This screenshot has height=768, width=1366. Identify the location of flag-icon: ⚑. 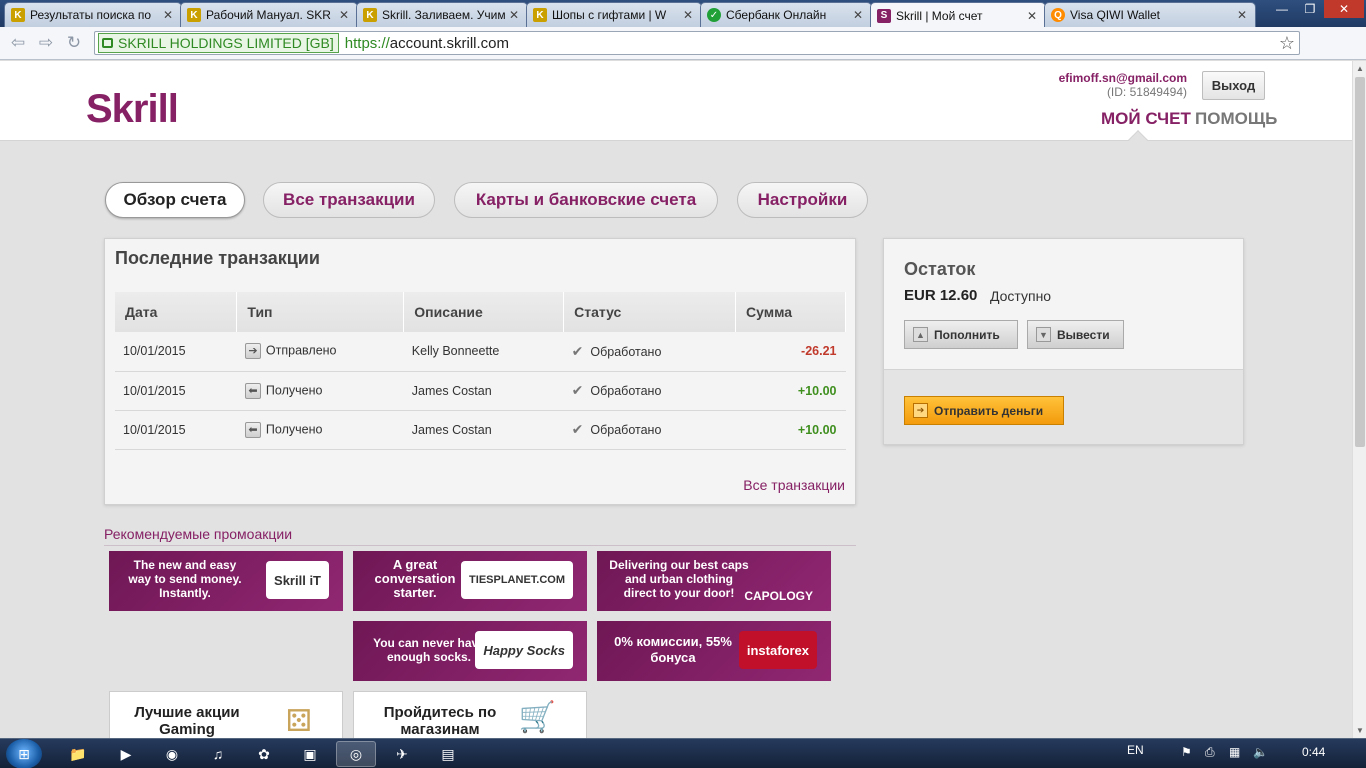
(1186, 752).